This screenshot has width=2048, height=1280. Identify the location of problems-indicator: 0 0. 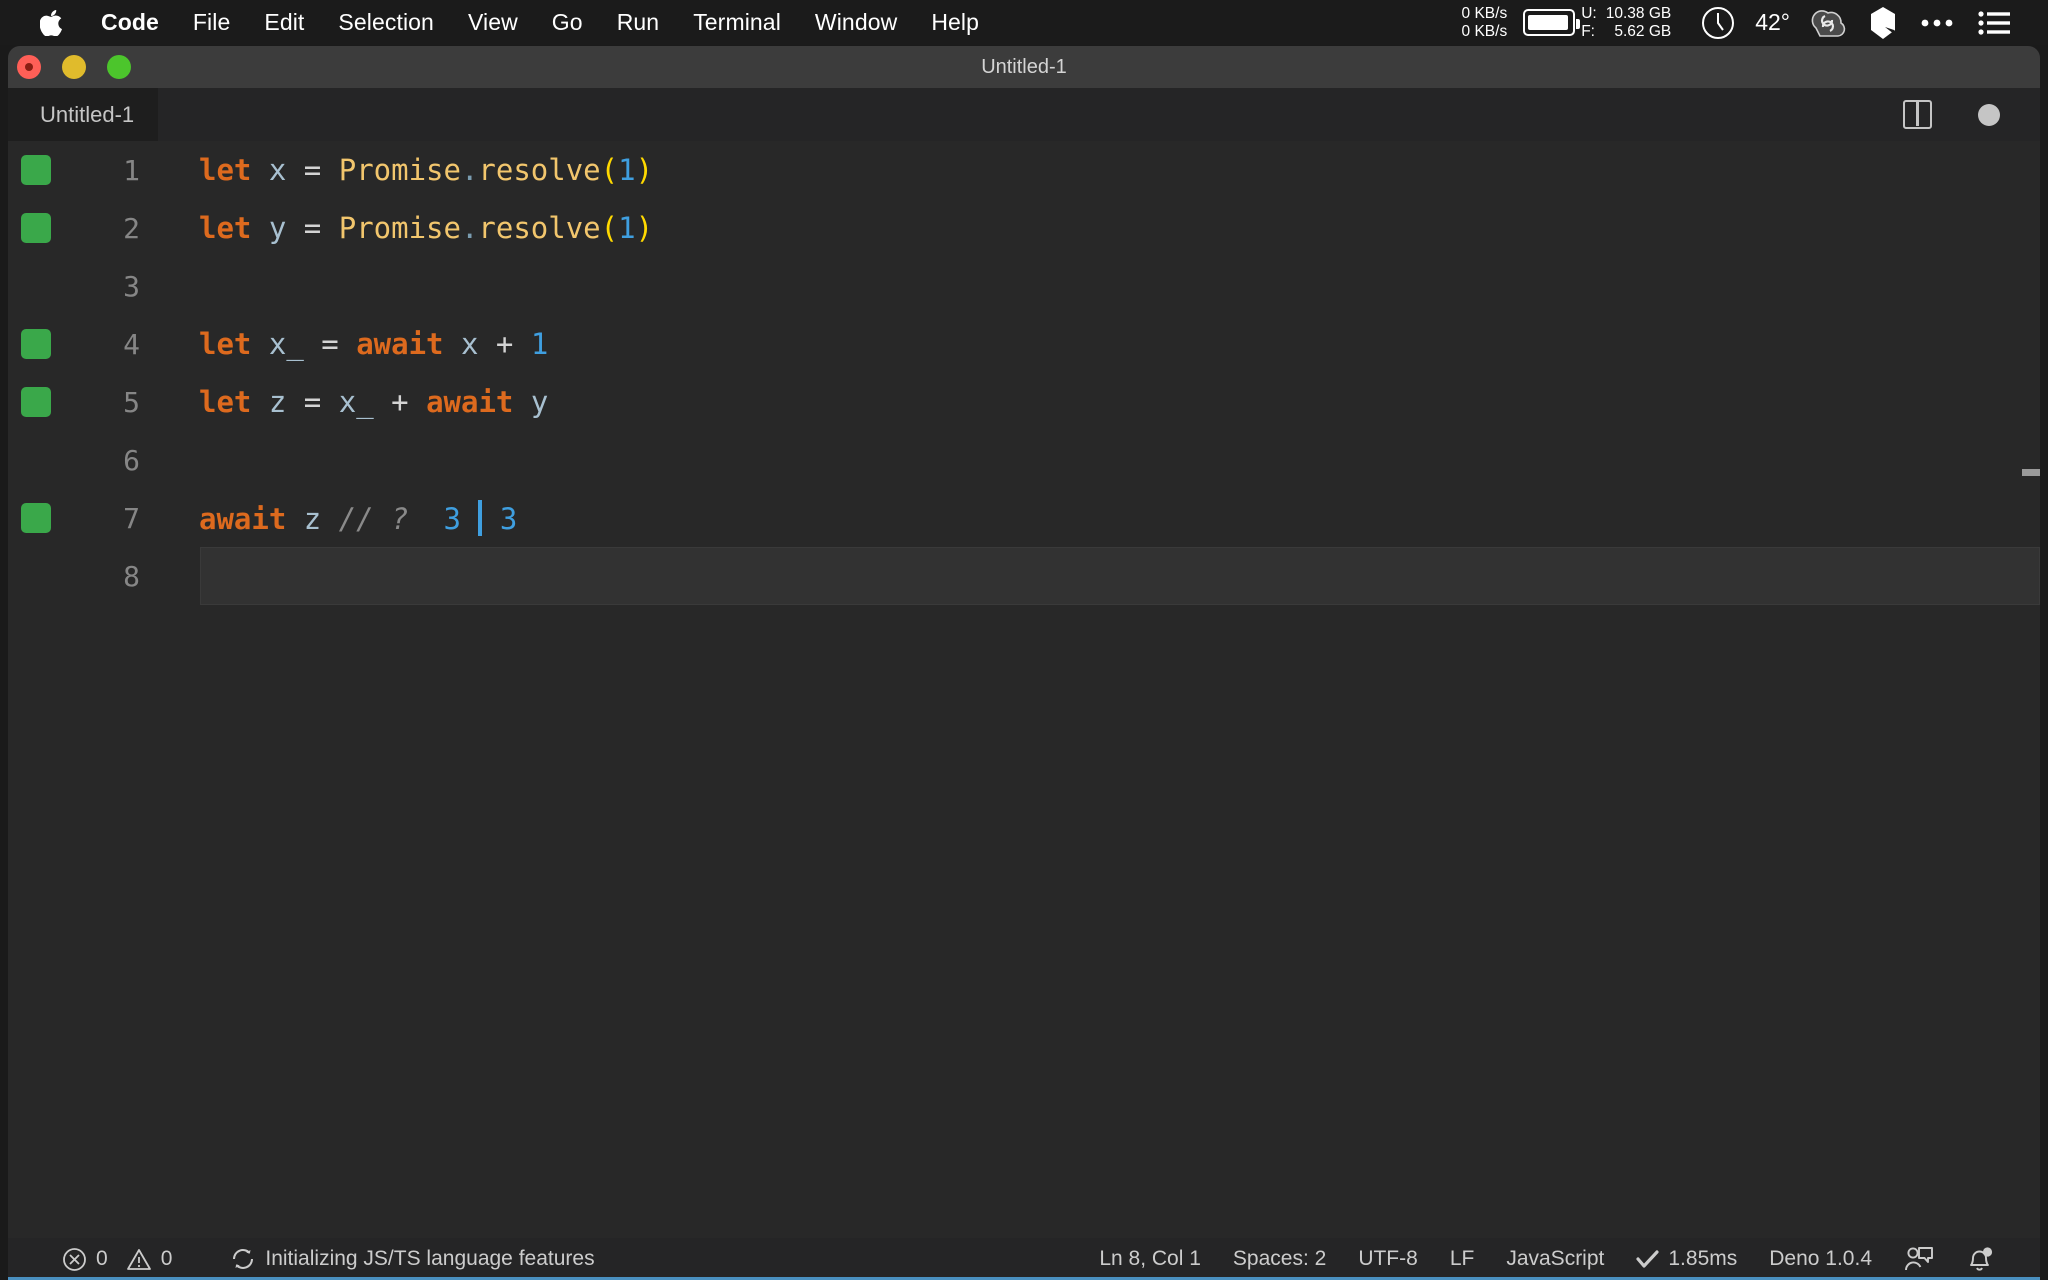
(117, 1259).